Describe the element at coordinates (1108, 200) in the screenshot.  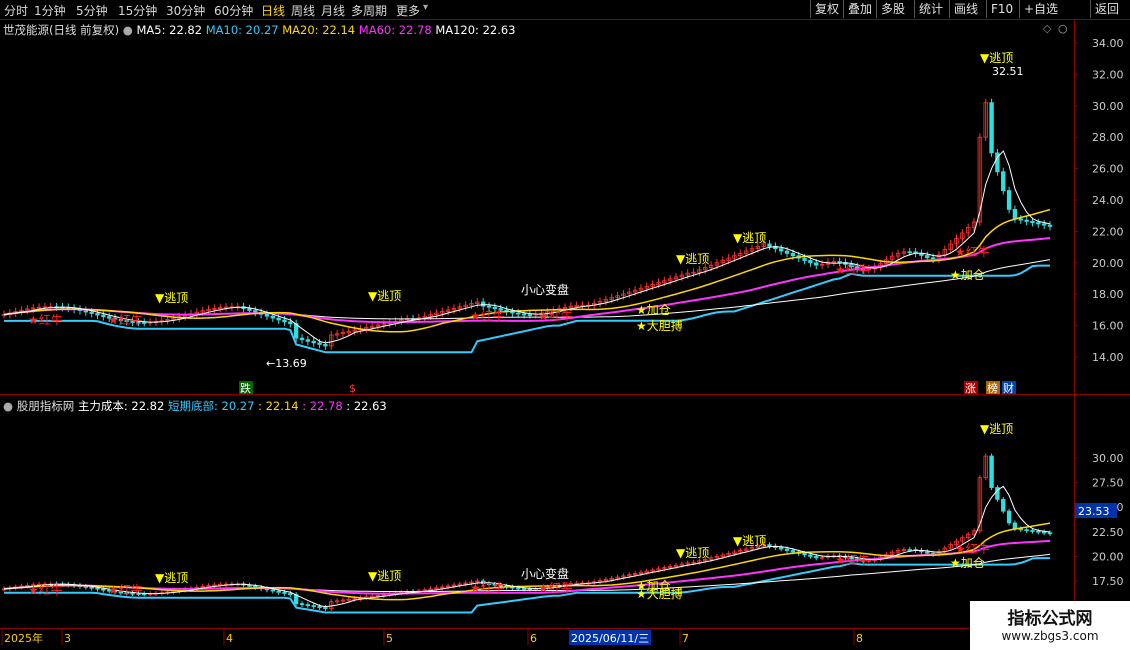
I see `main-ytick-label: 24.00` at that location.